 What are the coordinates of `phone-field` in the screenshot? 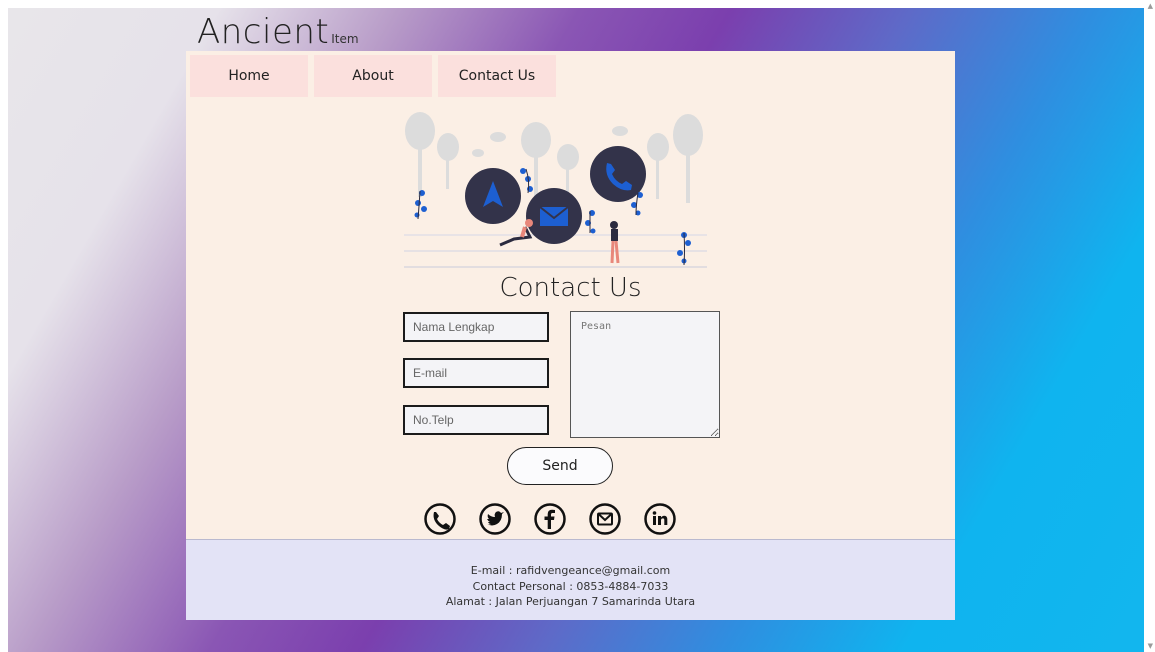 It's located at (476, 420).